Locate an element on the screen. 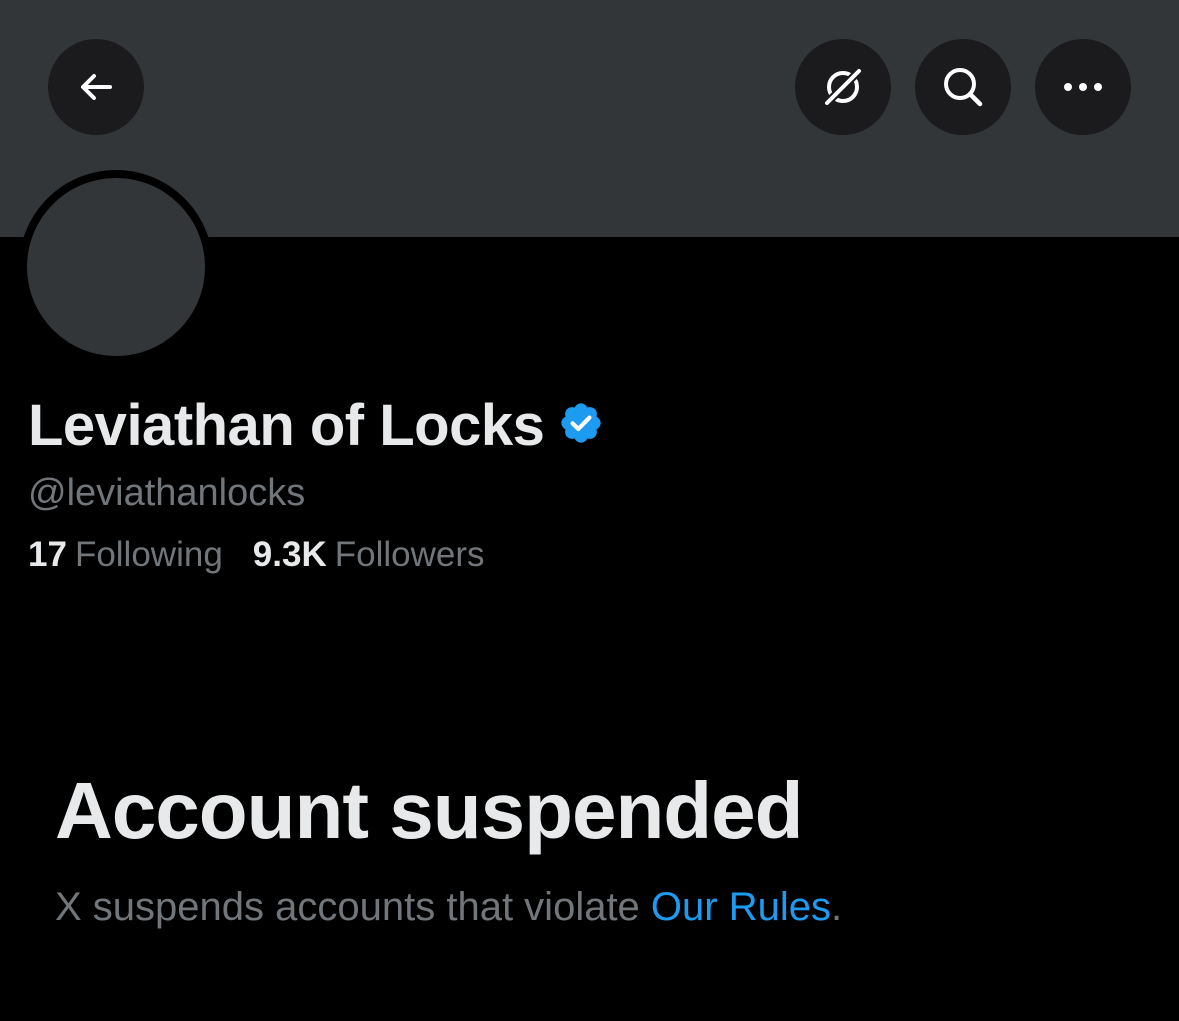 The image size is (1179, 1021). display-name-row: Leviathan of Locks is located at coordinates (316, 425).